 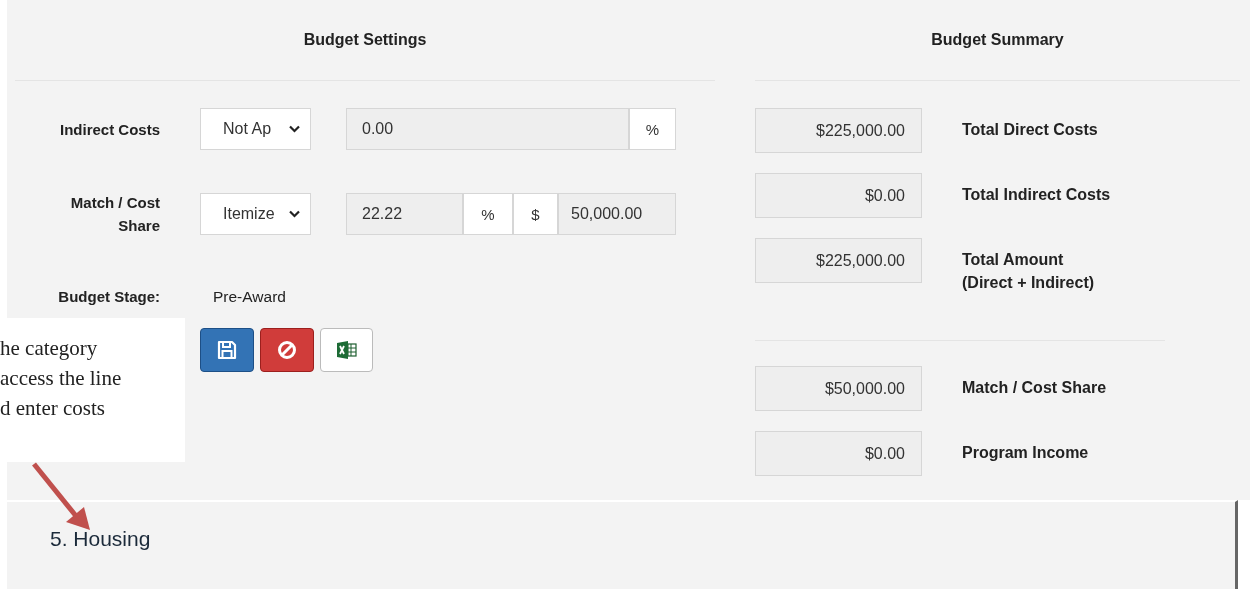 I want to click on total-label: Program Income, so click(x=1026, y=453).